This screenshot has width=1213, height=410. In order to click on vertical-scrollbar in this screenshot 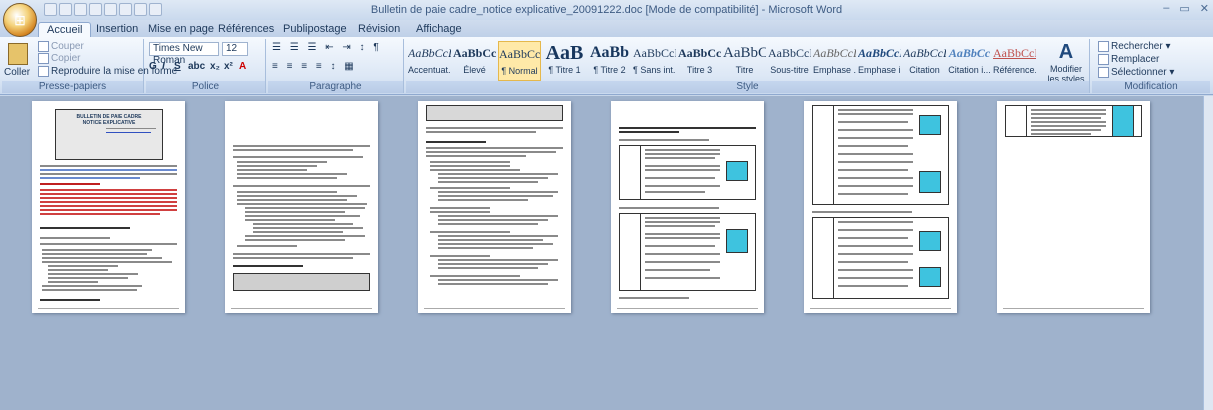, I will do `click(1208, 253)`.